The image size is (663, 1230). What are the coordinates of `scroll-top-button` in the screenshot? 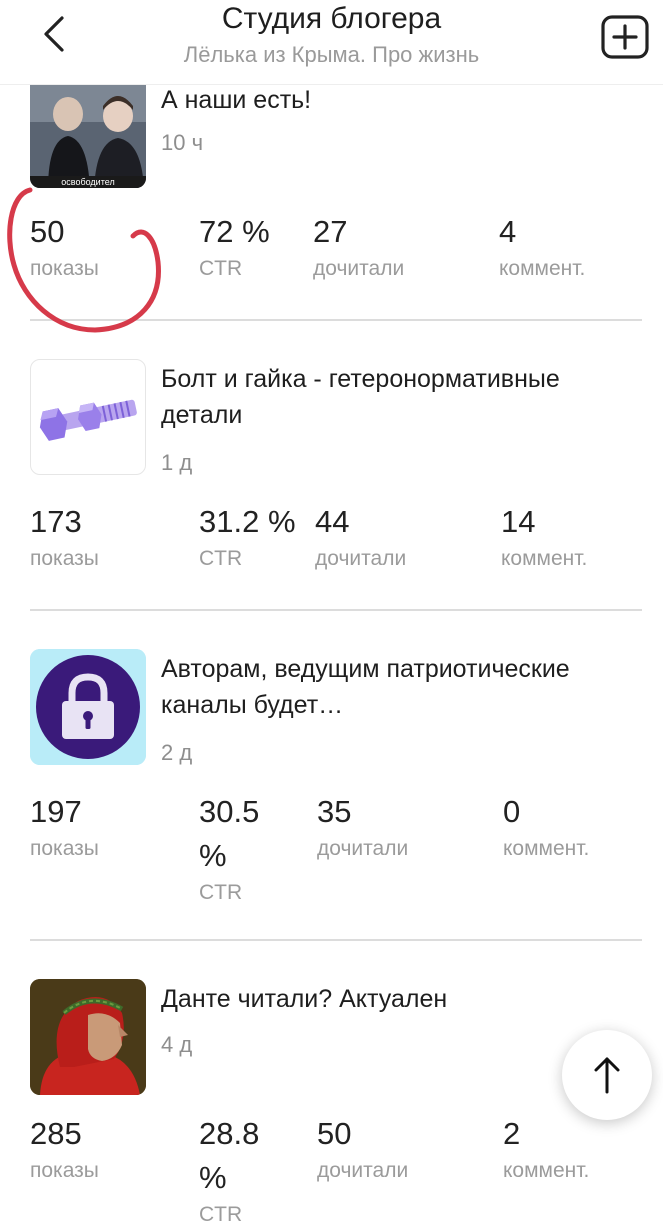 It's located at (607, 1075).